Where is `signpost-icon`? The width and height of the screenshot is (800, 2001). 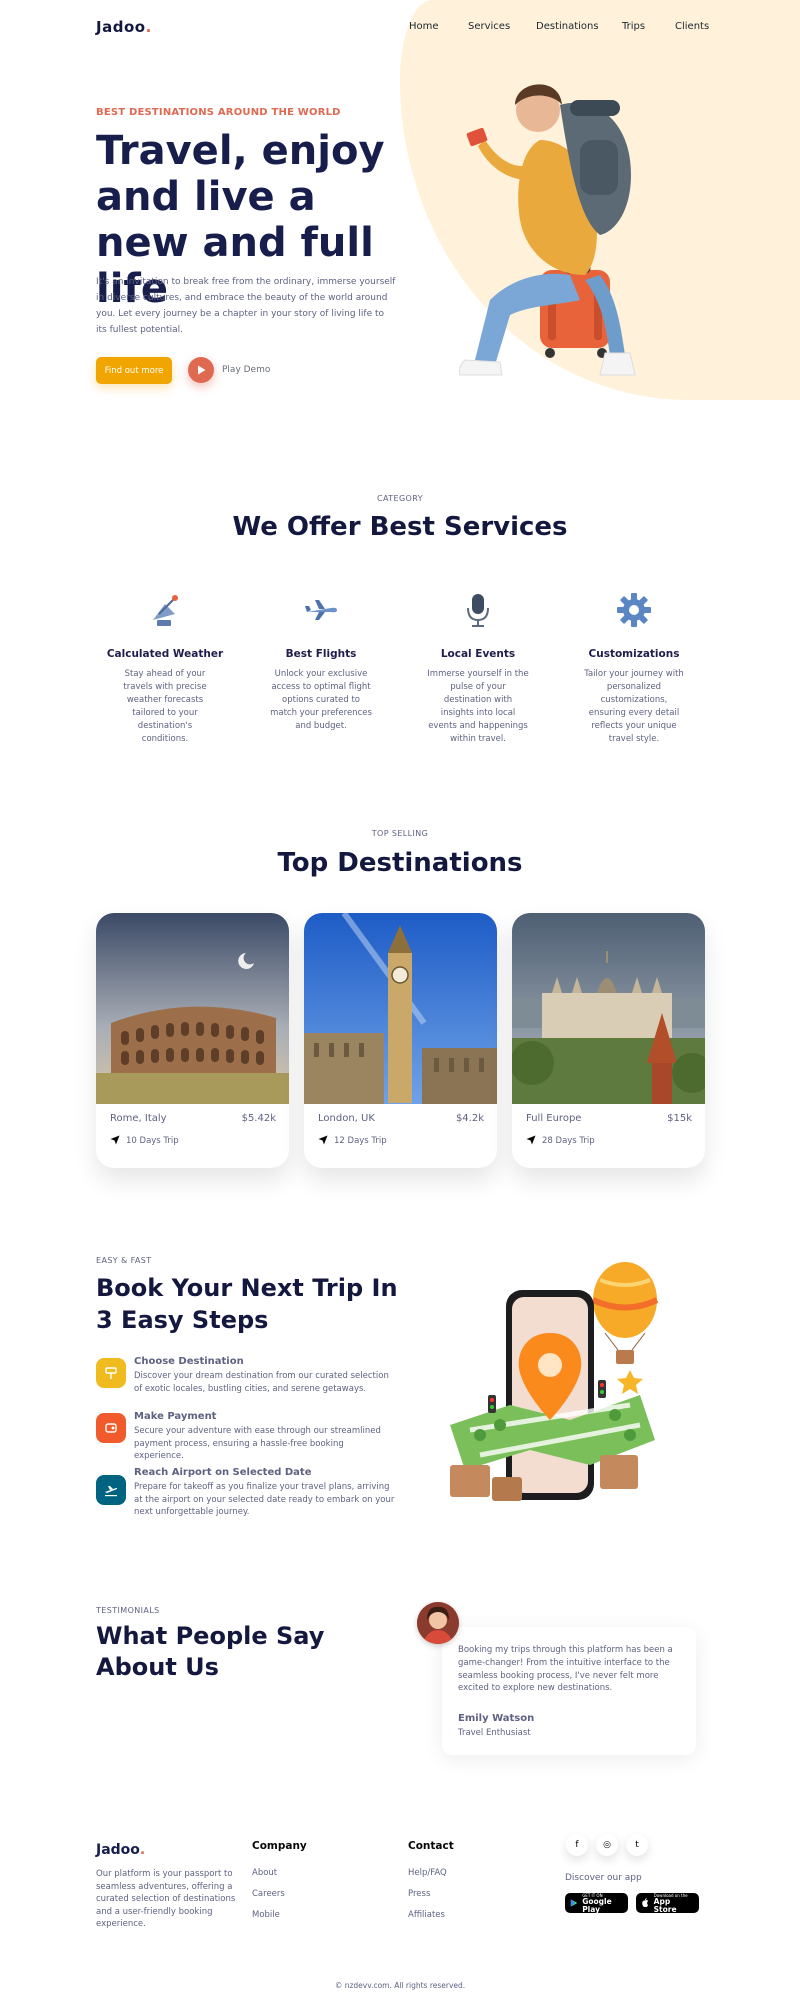
signpost-icon is located at coordinates (111, 1373).